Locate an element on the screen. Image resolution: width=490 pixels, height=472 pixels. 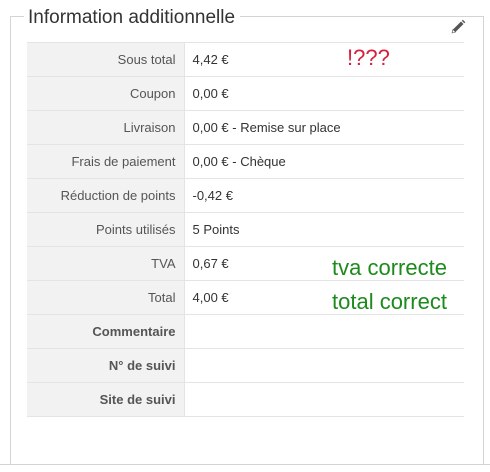
row-label: TVA is located at coordinates (106, 263).